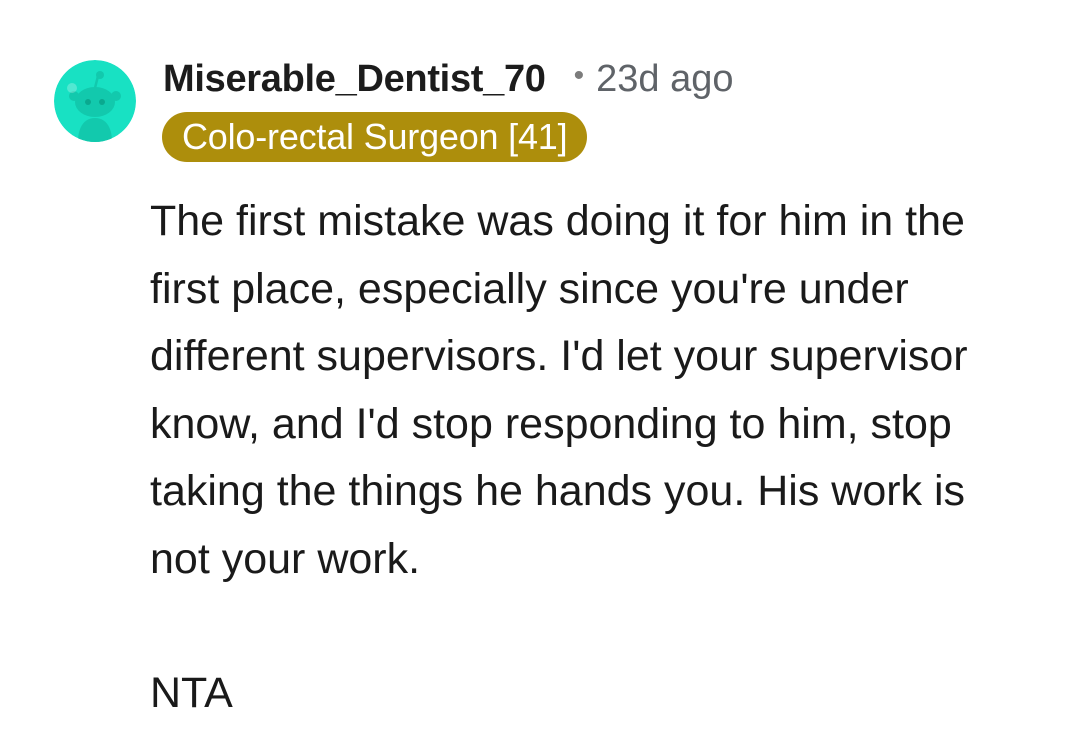 Image resolution: width=1080 pixels, height=750 pixels. Describe the element at coordinates (664, 79) in the screenshot. I see `timestamp-link: 23d ago` at that location.